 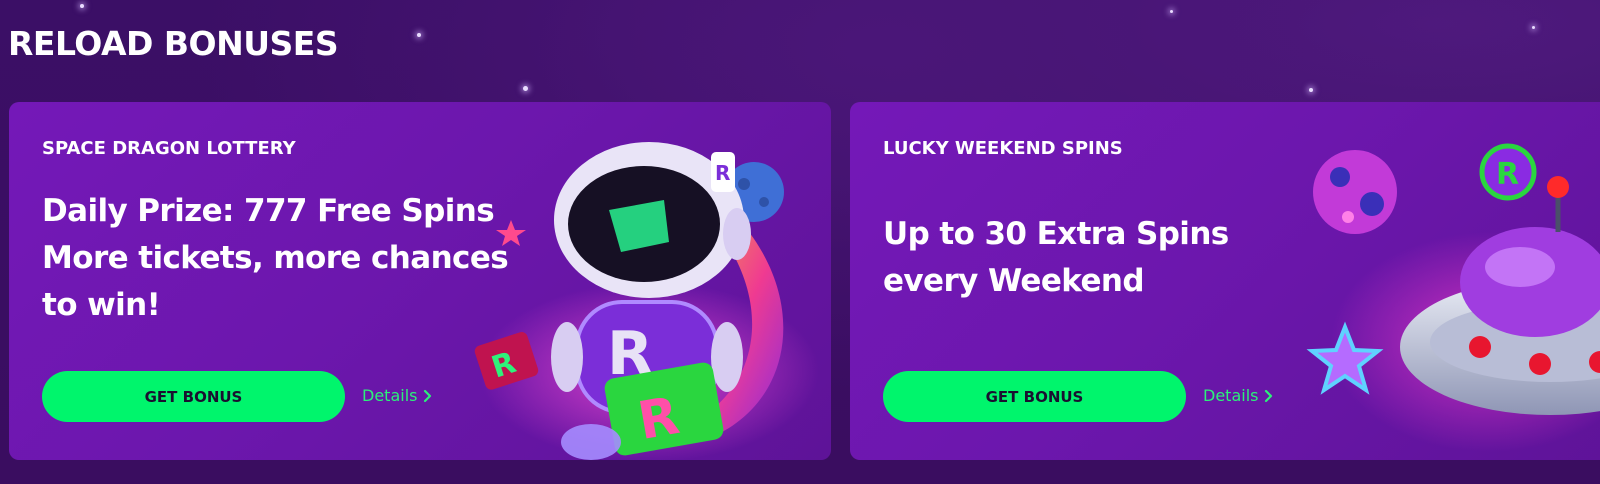 I want to click on section-title: RELOAD BONUSES, so click(x=173, y=43).